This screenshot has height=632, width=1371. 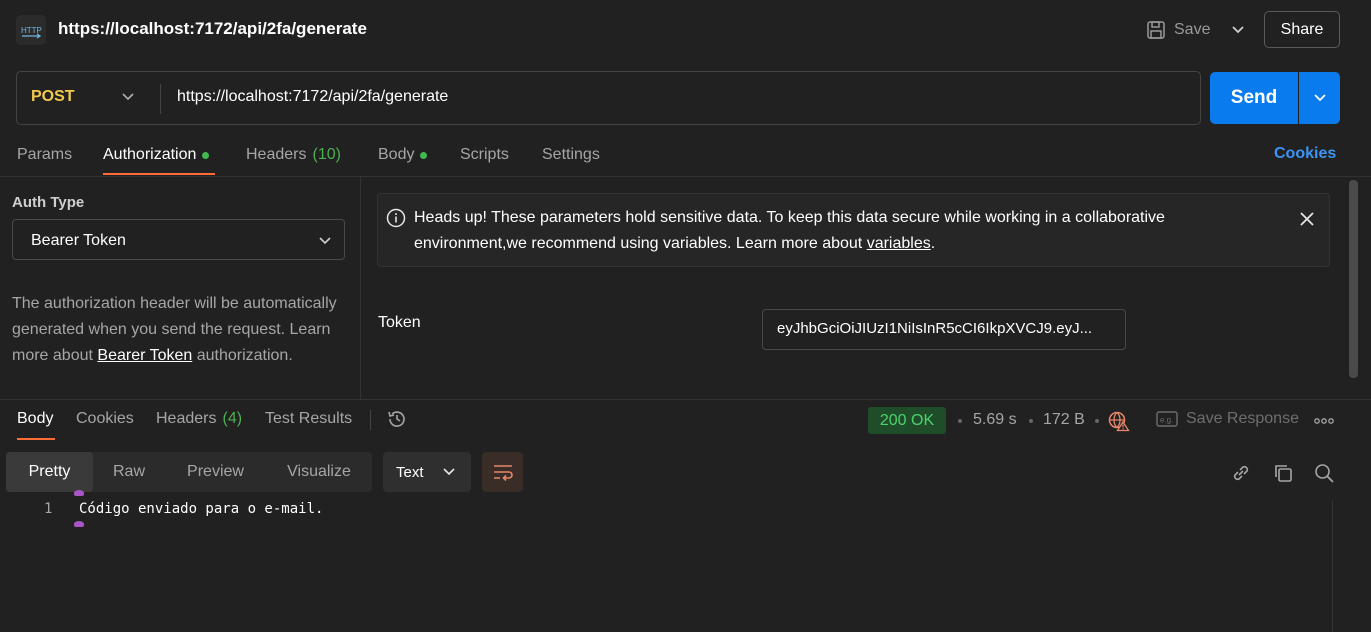 I want to click on save-button: Save, so click(x=1178, y=30).